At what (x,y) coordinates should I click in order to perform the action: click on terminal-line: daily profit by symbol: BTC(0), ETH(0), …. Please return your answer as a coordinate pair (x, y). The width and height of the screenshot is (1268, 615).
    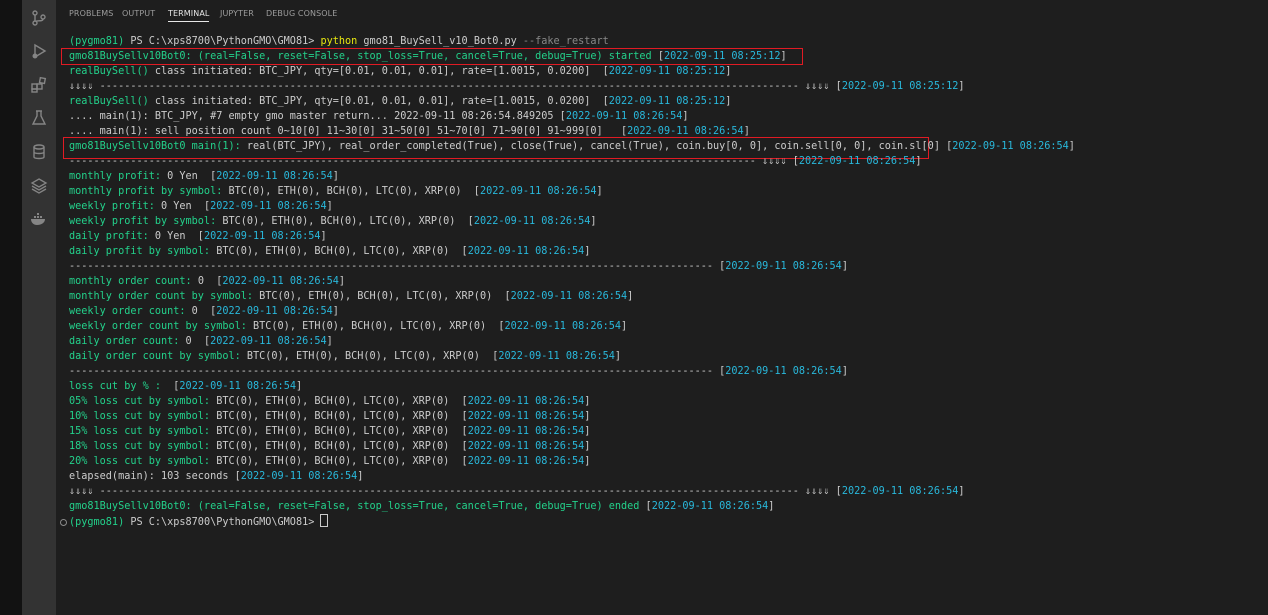
    Looking at the image, I should click on (329, 251).